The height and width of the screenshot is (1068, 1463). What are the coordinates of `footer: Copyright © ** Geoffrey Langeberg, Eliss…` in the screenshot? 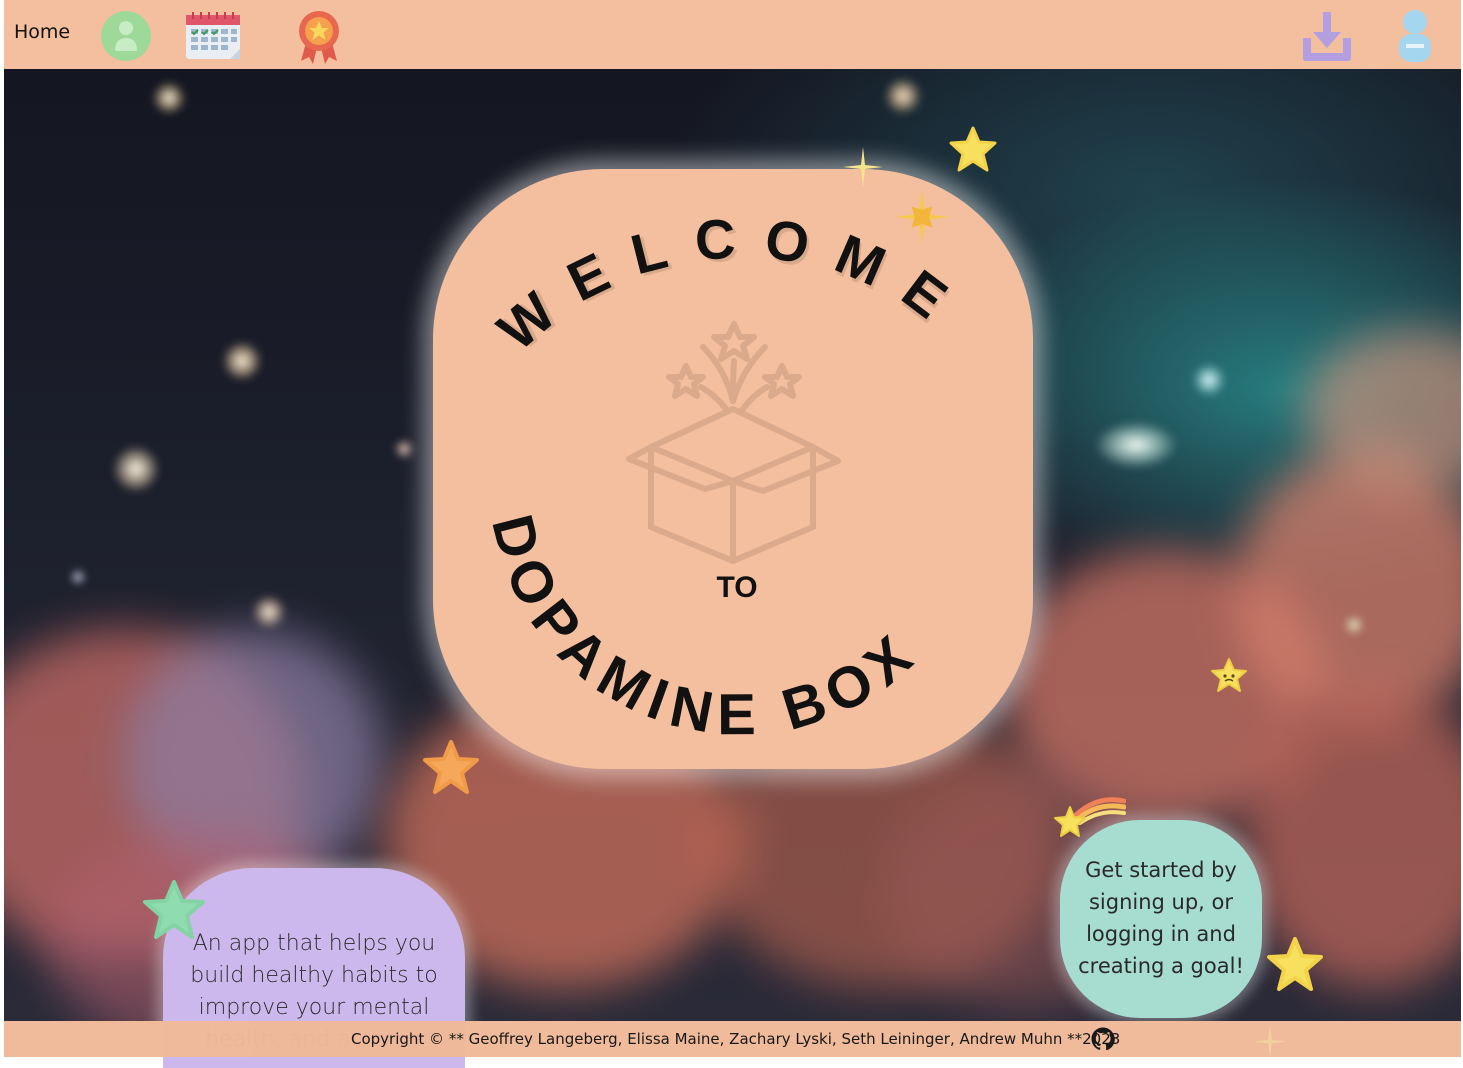 It's located at (732, 1039).